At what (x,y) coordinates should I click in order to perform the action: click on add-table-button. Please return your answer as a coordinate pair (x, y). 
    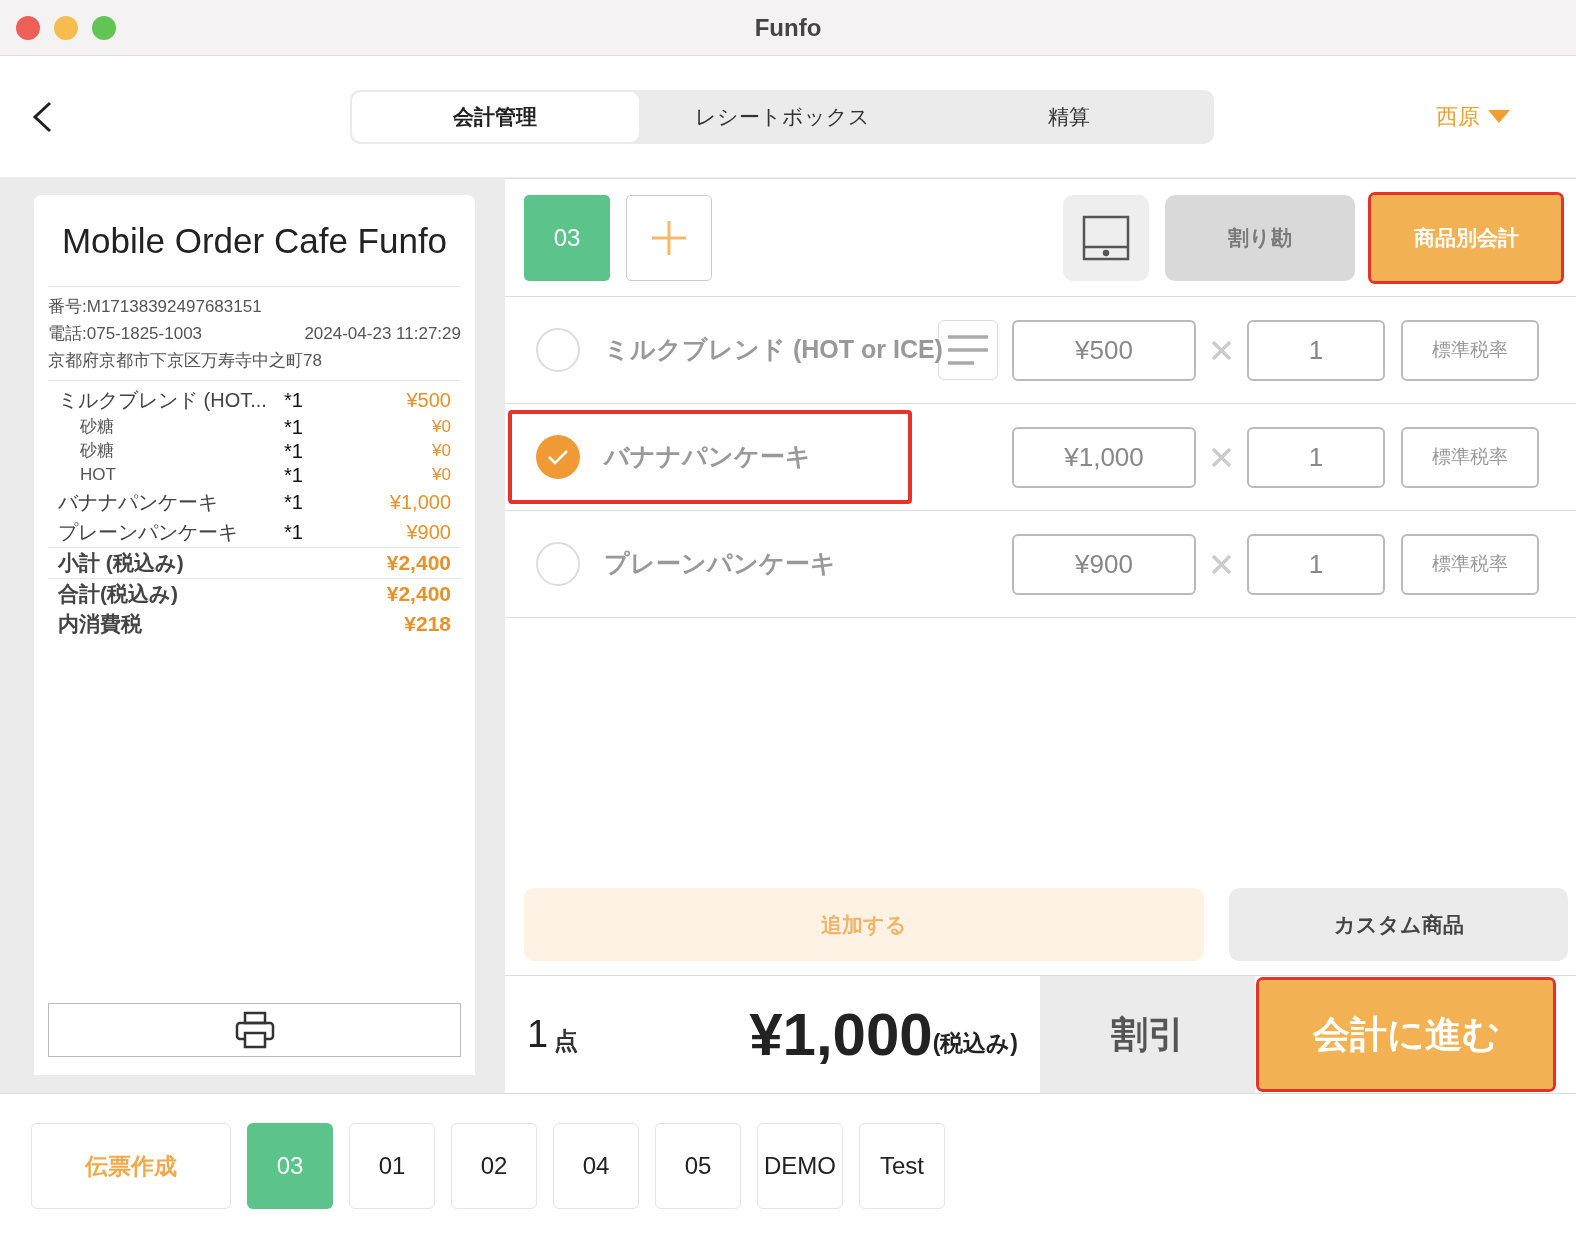
    Looking at the image, I should click on (669, 237).